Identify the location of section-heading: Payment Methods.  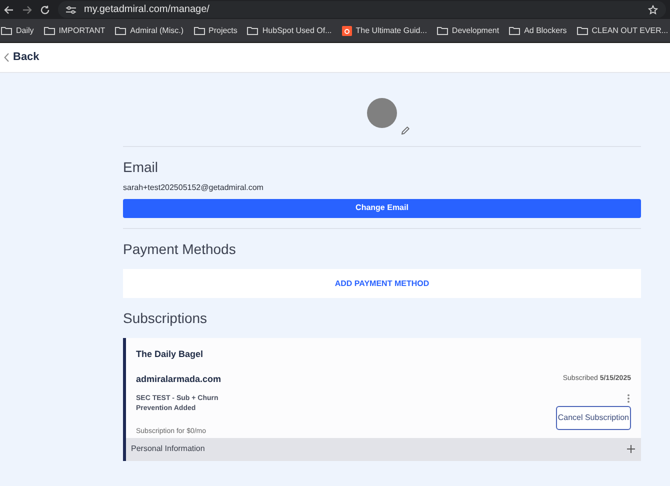
(180, 249).